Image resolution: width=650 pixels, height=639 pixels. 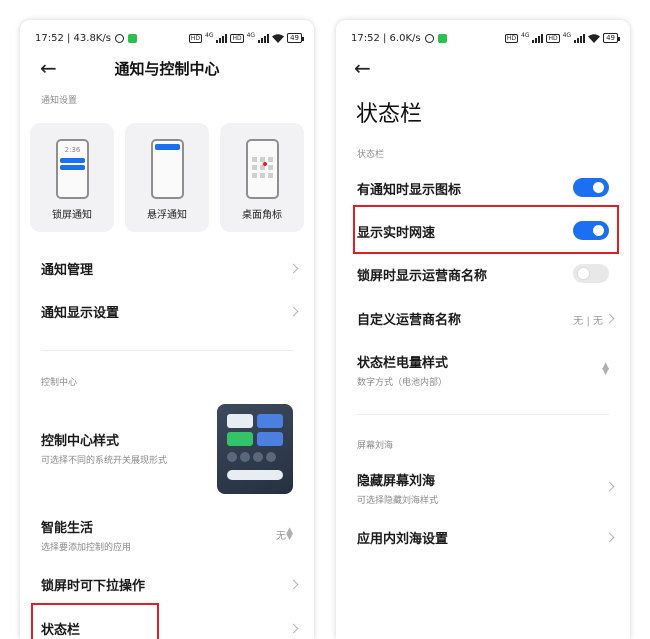 I want to click on back-arrow-icon: ←, so click(x=362, y=68).